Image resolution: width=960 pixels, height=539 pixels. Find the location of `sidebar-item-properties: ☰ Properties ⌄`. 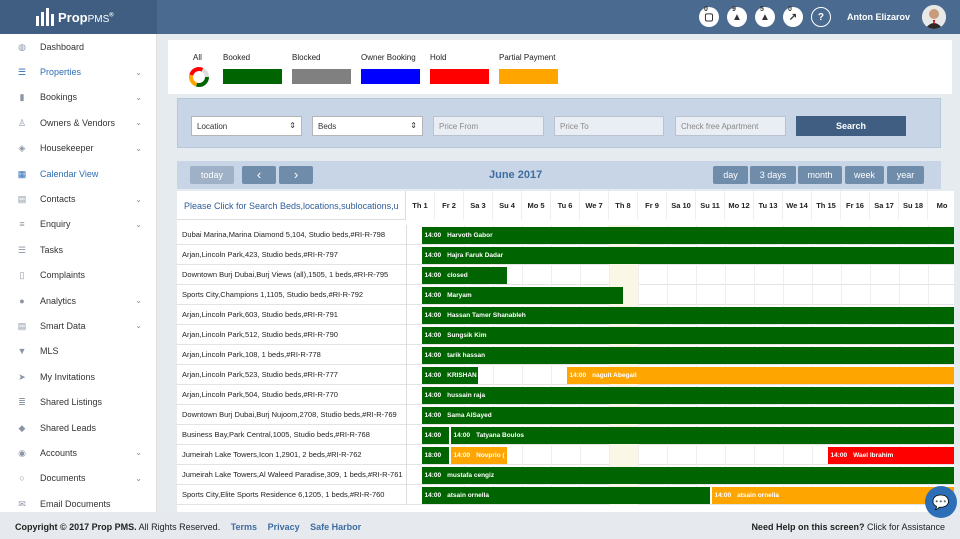

sidebar-item-properties: ☰ Properties ⌄ is located at coordinates (78, 71).